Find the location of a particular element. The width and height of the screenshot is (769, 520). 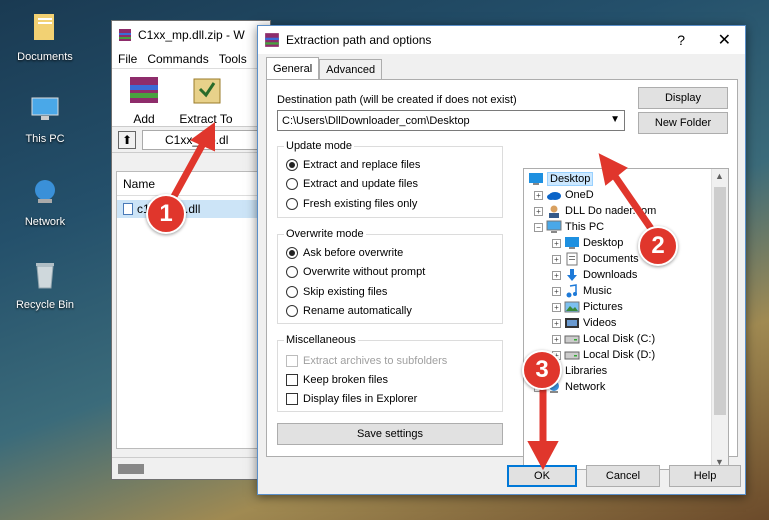

drive-icon is located at coordinates (572, 339).